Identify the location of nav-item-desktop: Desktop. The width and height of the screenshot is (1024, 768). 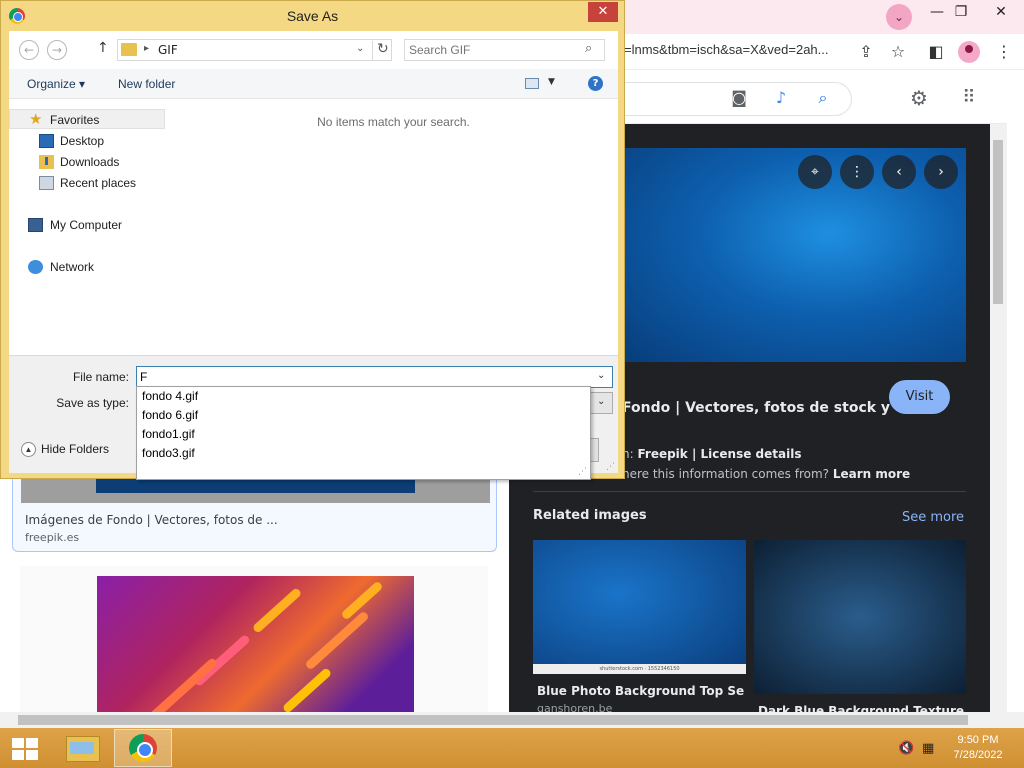
(87, 141).